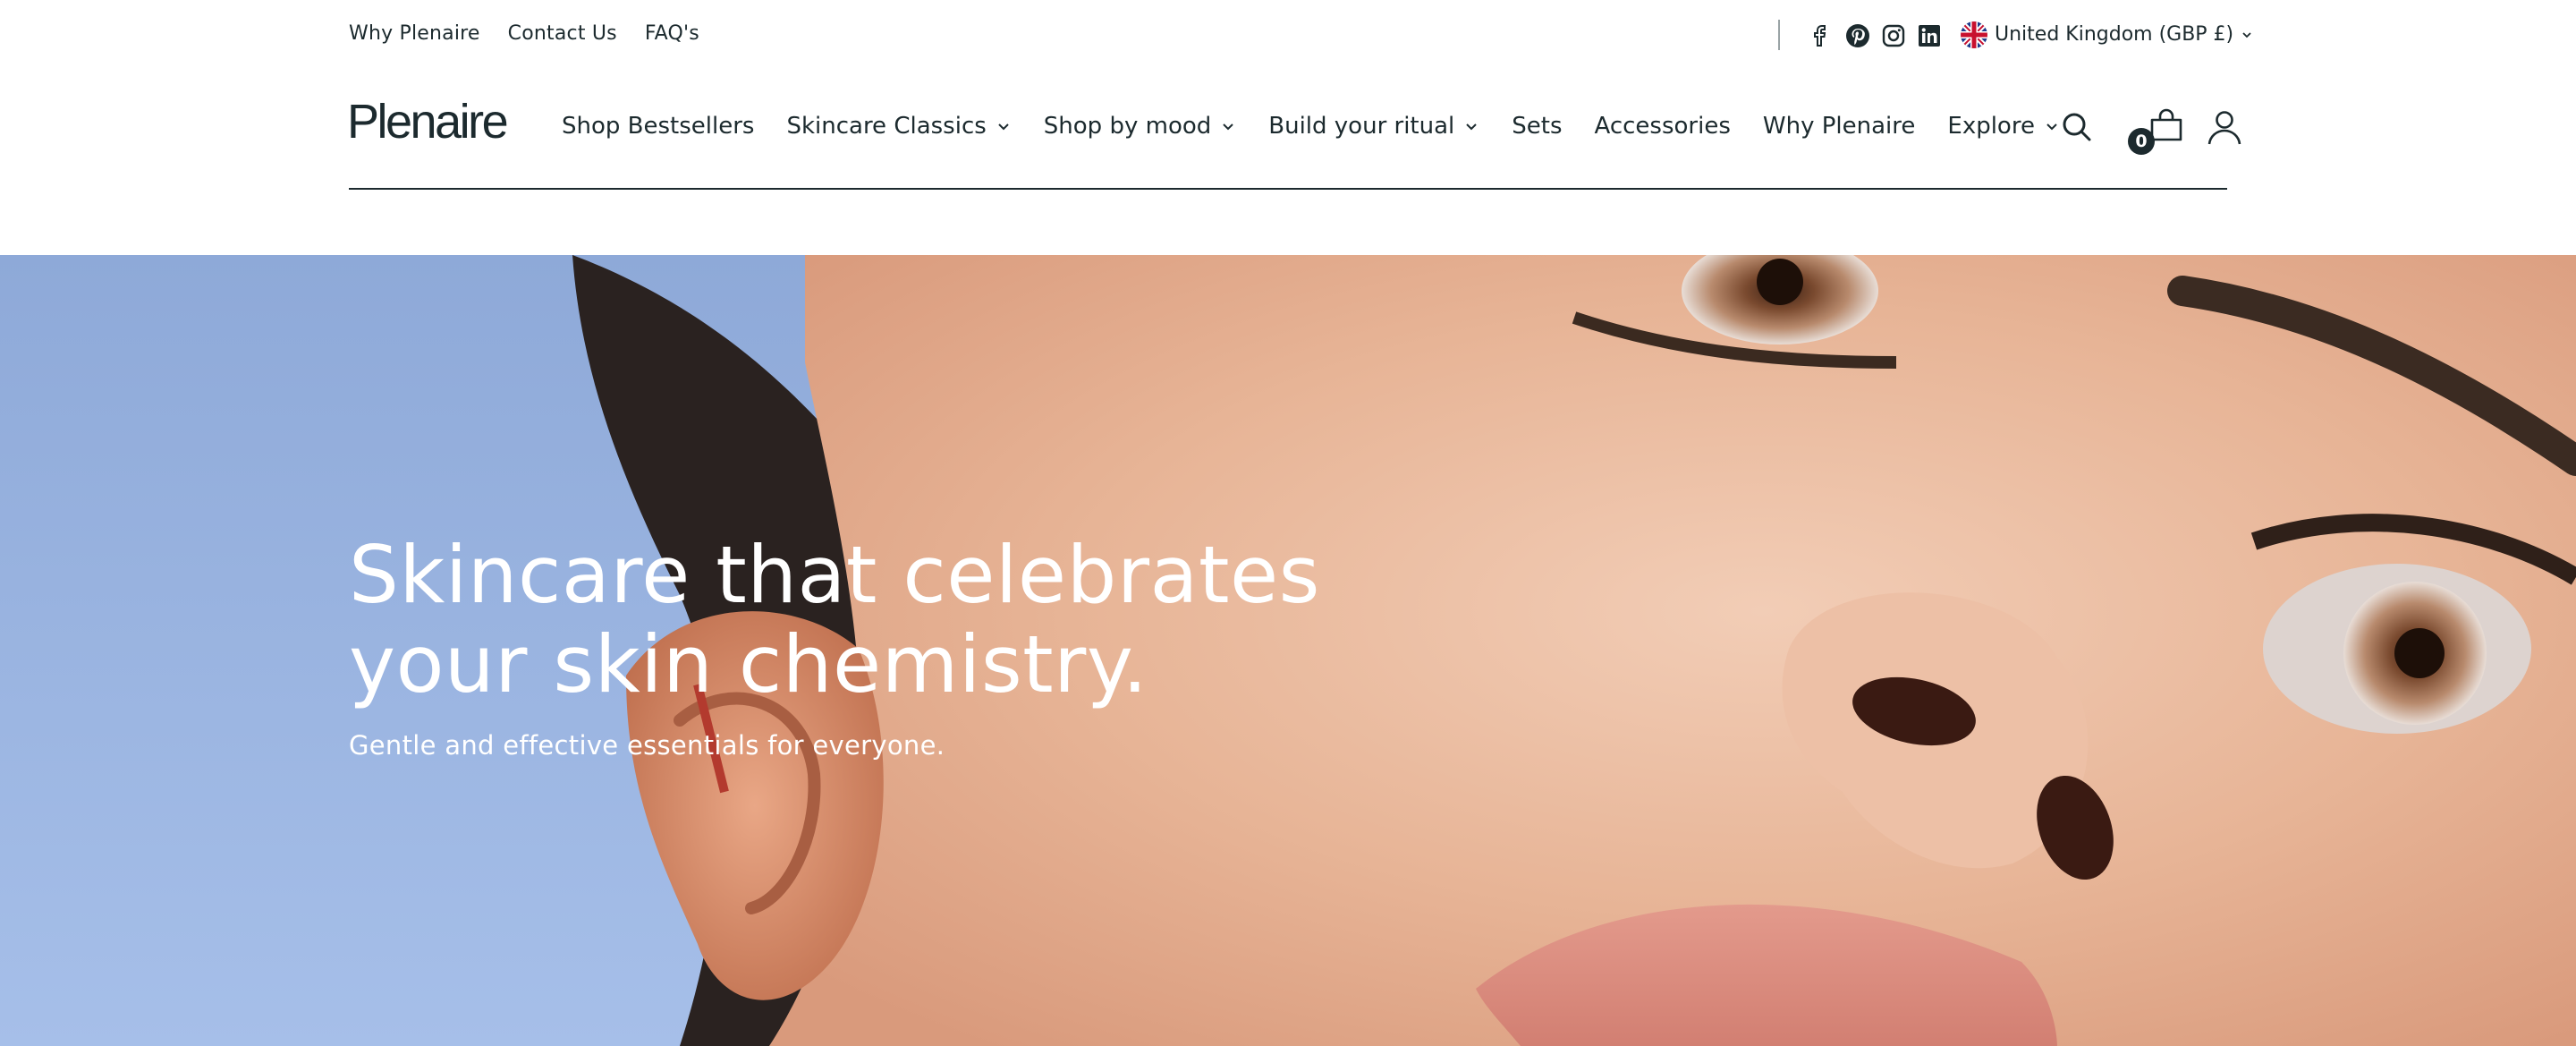 The height and width of the screenshot is (1046, 2576). Describe the element at coordinates (2141, 141) in the screenshot. I see `cart-count-badge: 0` at that location.